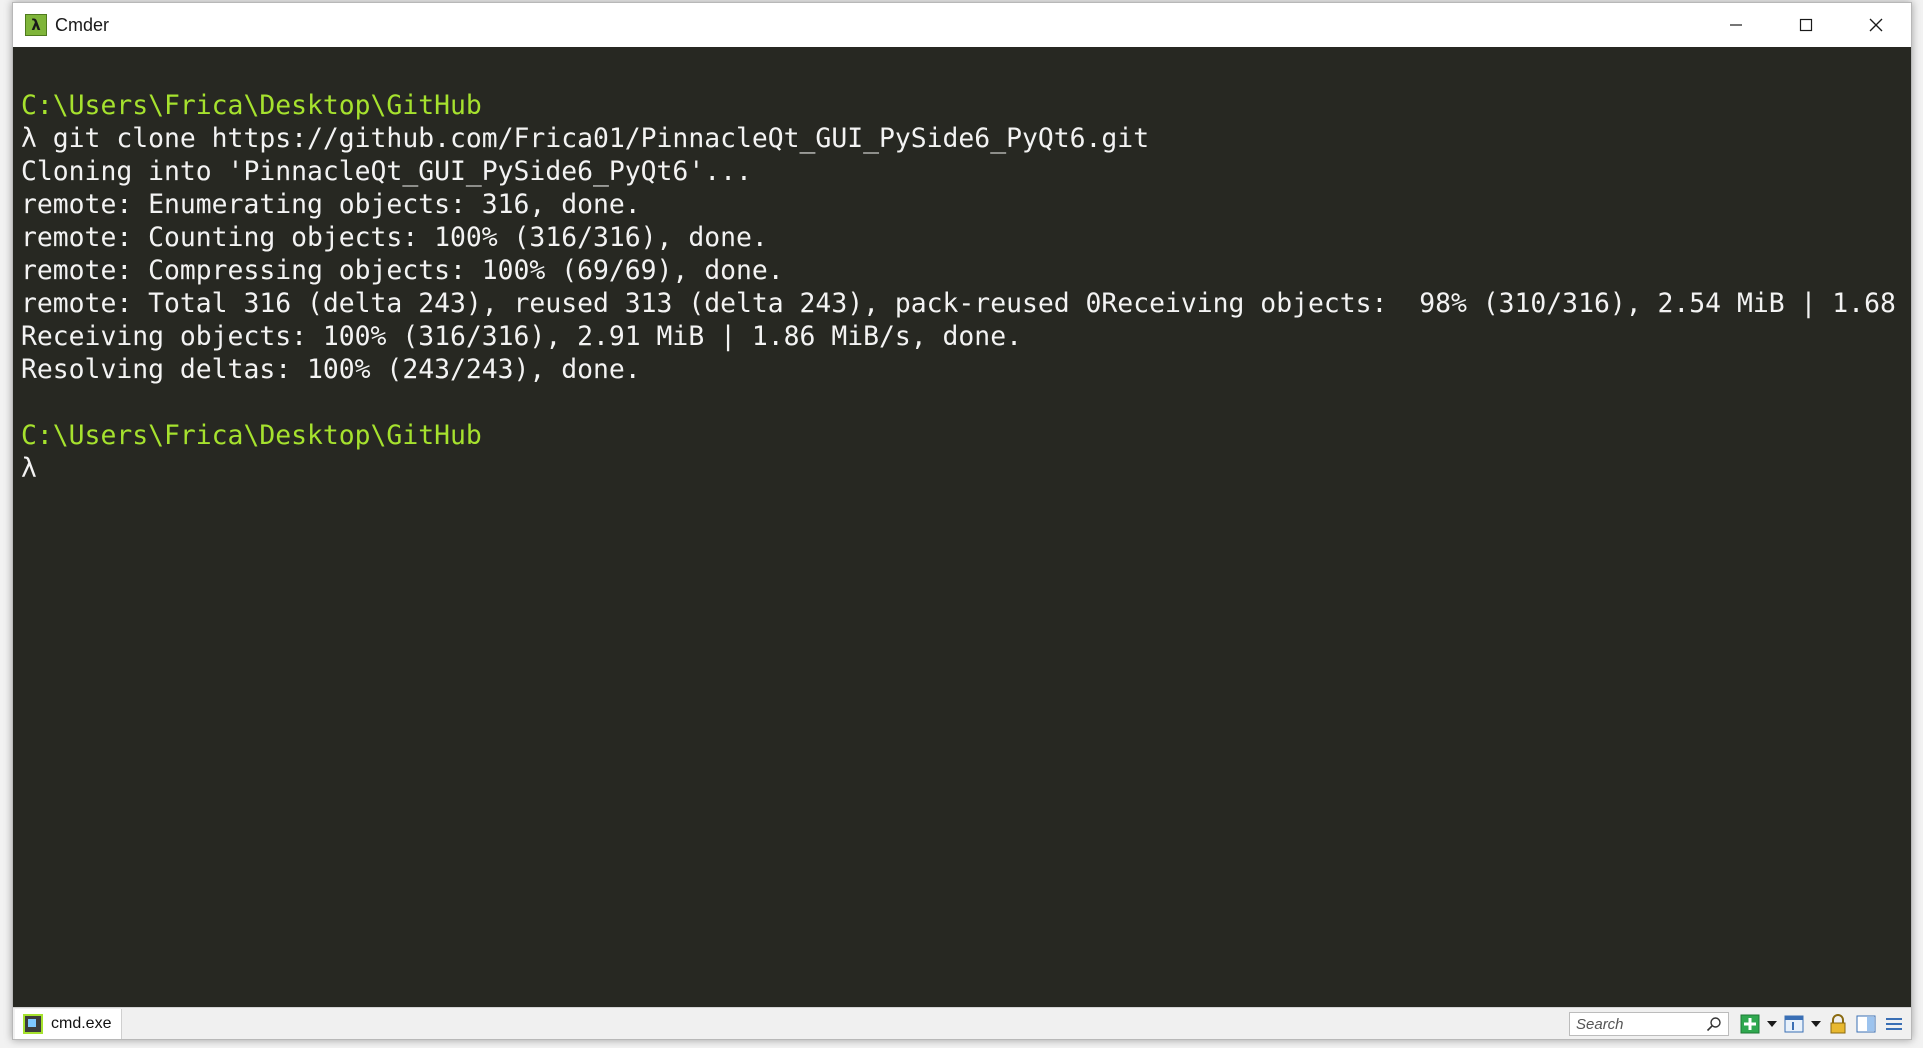 This screenshot has height=1048, width=1923. I want to click on new-console-dropdown, so click(1772, 1024).